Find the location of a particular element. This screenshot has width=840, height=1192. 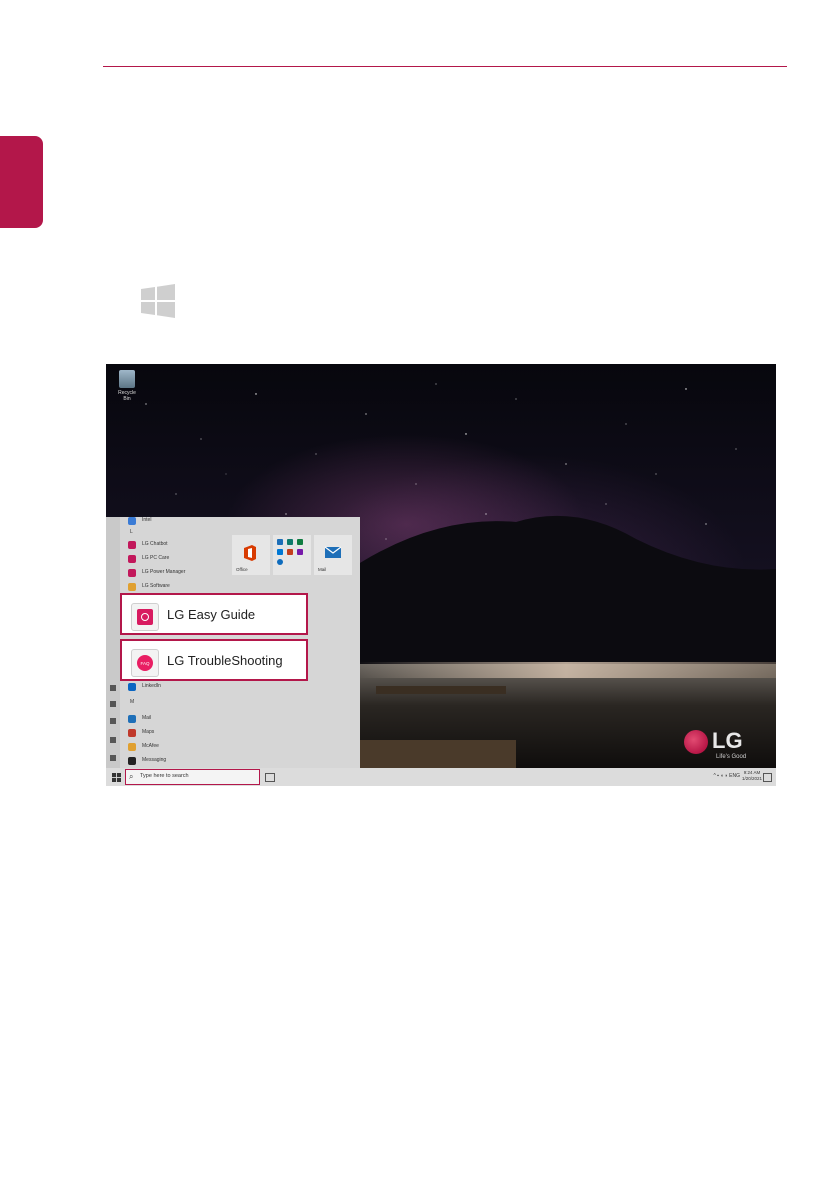

app-label: LG Power Manager is located at coordinates (164, 572).